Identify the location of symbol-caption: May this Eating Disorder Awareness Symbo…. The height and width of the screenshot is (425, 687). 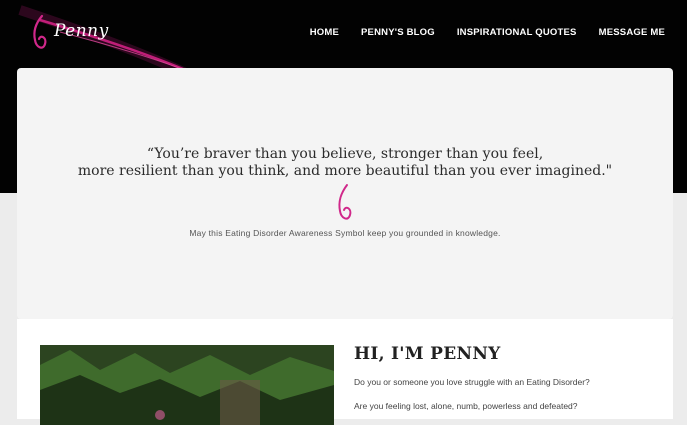
(345, 233).